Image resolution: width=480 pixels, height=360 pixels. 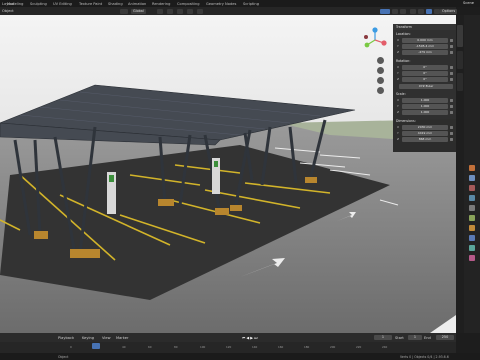 I want to click on location-x-field: 0.000 mm, so click(x=425, y=40).